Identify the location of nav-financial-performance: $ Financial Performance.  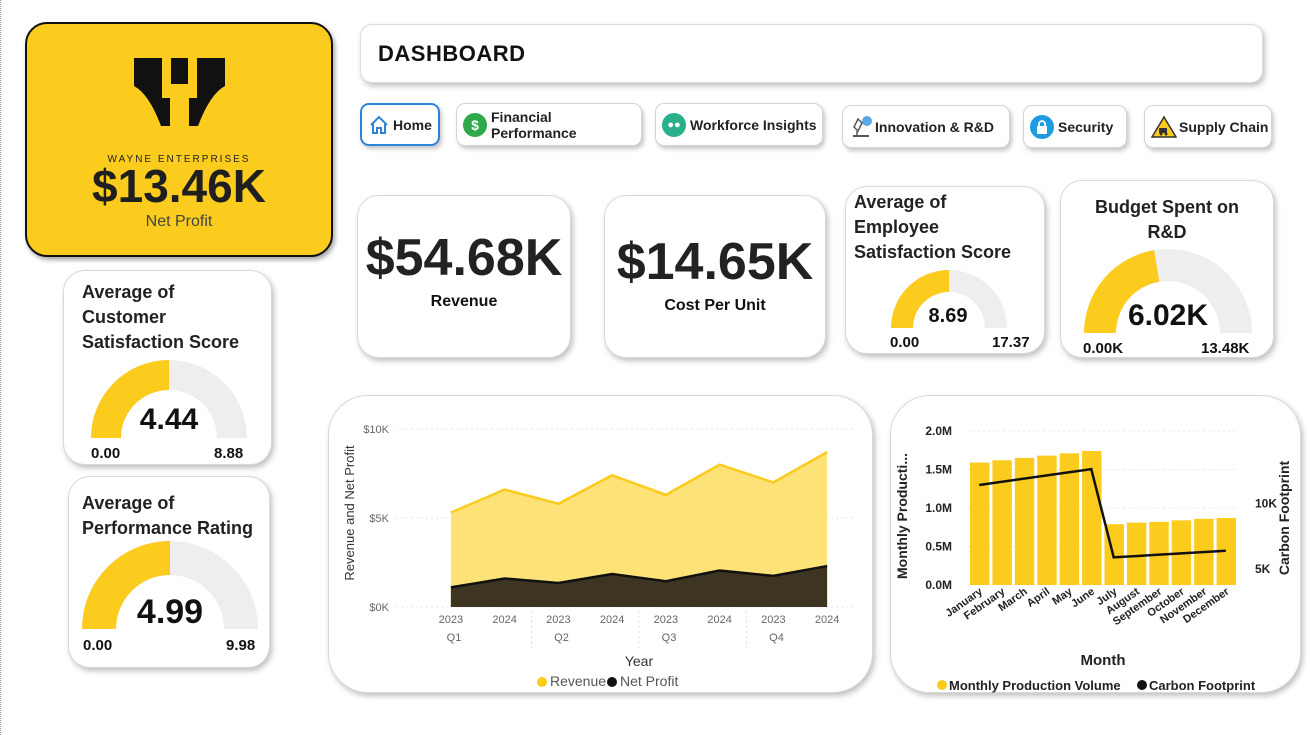
(549, 124).